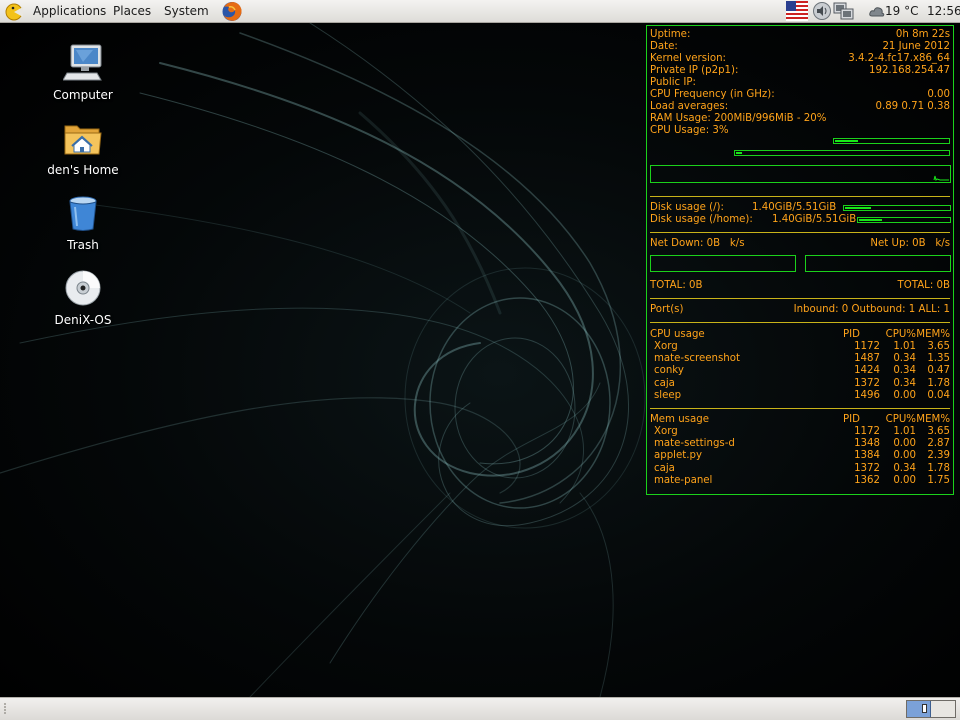 The image size is (960, 720). What do you see at coordinates (844, 11) in the screenshot?
I see `network-icon` at bounding box center [844, 11].